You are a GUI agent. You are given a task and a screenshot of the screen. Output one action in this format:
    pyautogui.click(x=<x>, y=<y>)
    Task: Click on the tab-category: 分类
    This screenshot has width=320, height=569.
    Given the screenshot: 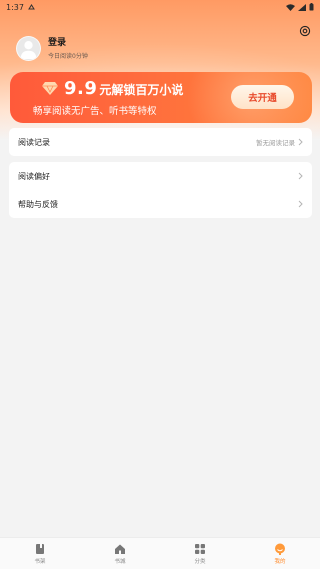 What is the action you would take?
    pyautogui.click(x=200, y=554)
    